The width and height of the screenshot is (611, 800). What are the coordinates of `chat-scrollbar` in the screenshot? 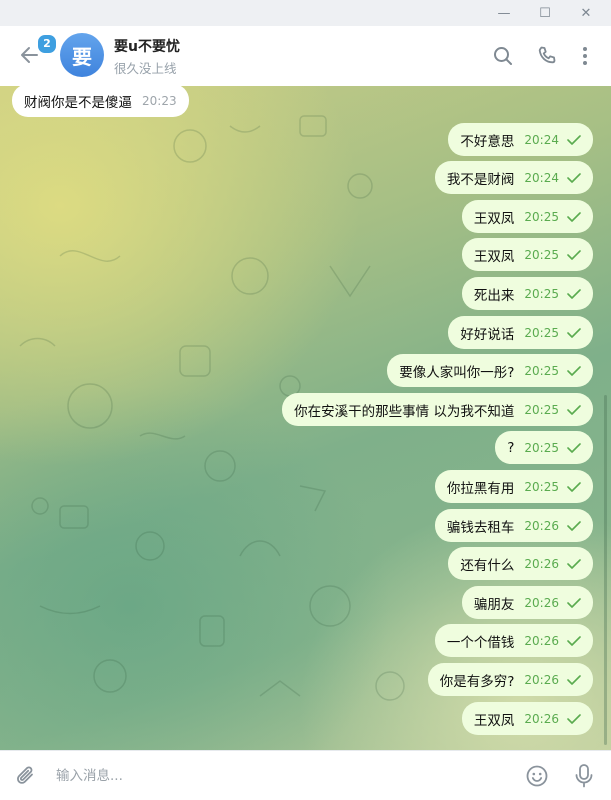 It's located at (605, 570).